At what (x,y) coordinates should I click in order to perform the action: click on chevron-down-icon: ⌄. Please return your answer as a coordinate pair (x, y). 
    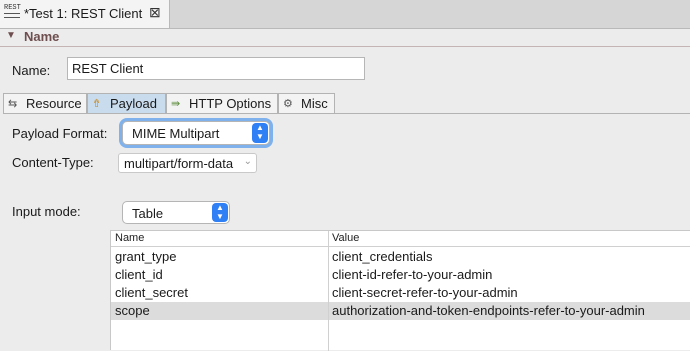
    Looking at the image, I should click on (247, 161).